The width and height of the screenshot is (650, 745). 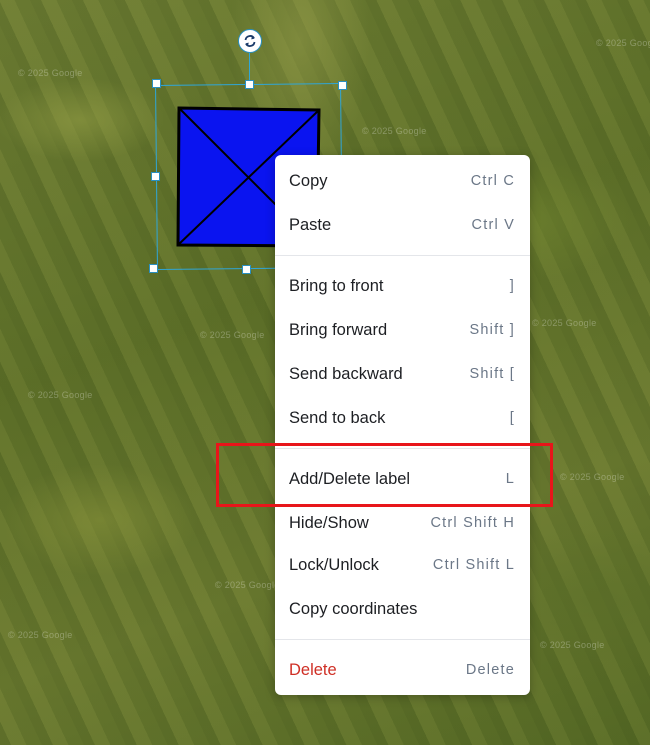 What do you see at coordinates (402, 565) in the screenshot?
I see `menu-item-lock-unlock: Lock/Unlock Ctrl Shift L` at bounding box center [402, 565].